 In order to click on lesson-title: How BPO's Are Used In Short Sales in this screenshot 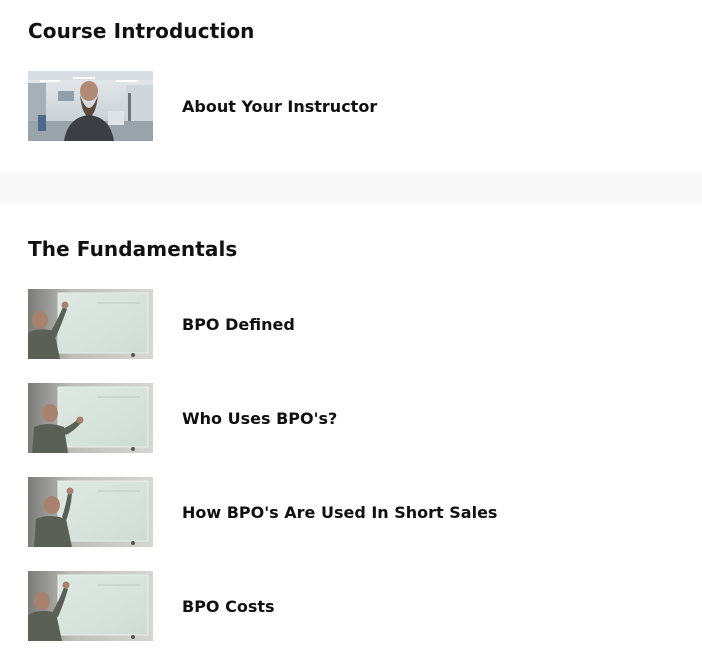, I will do `click(339, 512)`.